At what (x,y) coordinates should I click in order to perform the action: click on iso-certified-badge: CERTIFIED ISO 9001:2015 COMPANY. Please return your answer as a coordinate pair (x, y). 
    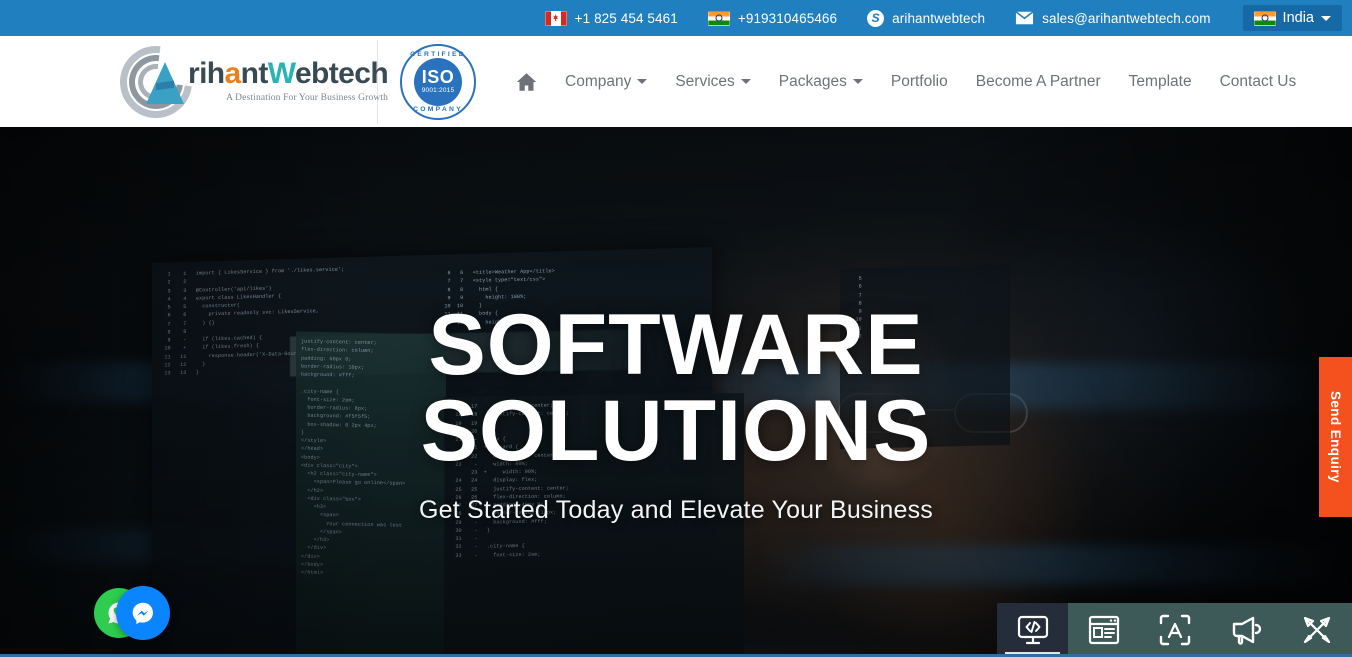
    Looking at the image, I should click on (438, 81).